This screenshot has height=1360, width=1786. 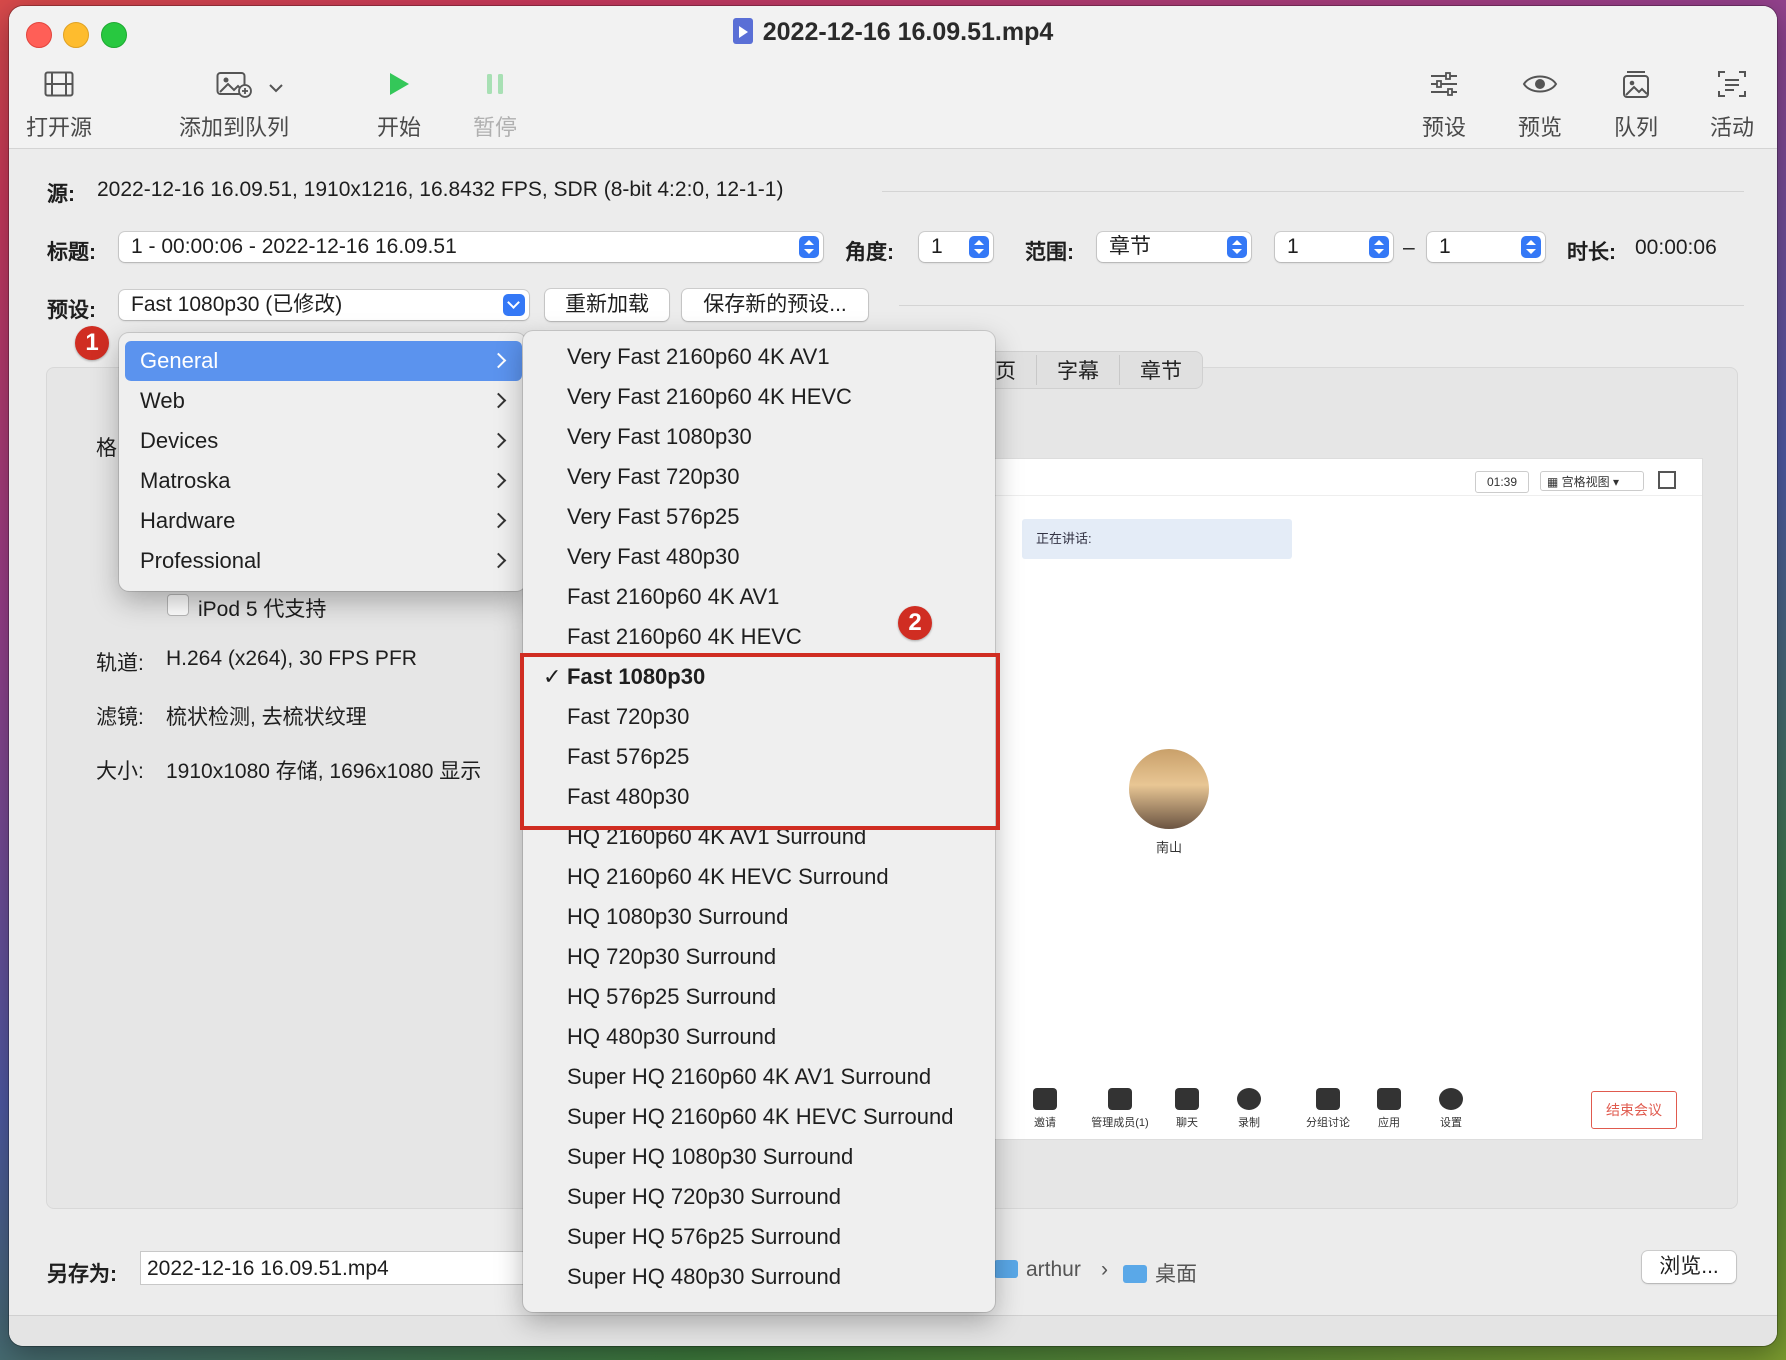 I want to click on preset-menu-item: Super HQ 480p30 Surround, so click(x=759, y=1277).